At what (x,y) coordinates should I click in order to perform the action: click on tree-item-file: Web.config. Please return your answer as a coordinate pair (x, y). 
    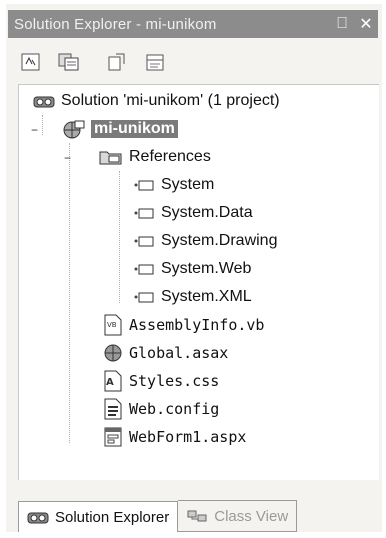
    Looking at the image, I should click on (161, 409).